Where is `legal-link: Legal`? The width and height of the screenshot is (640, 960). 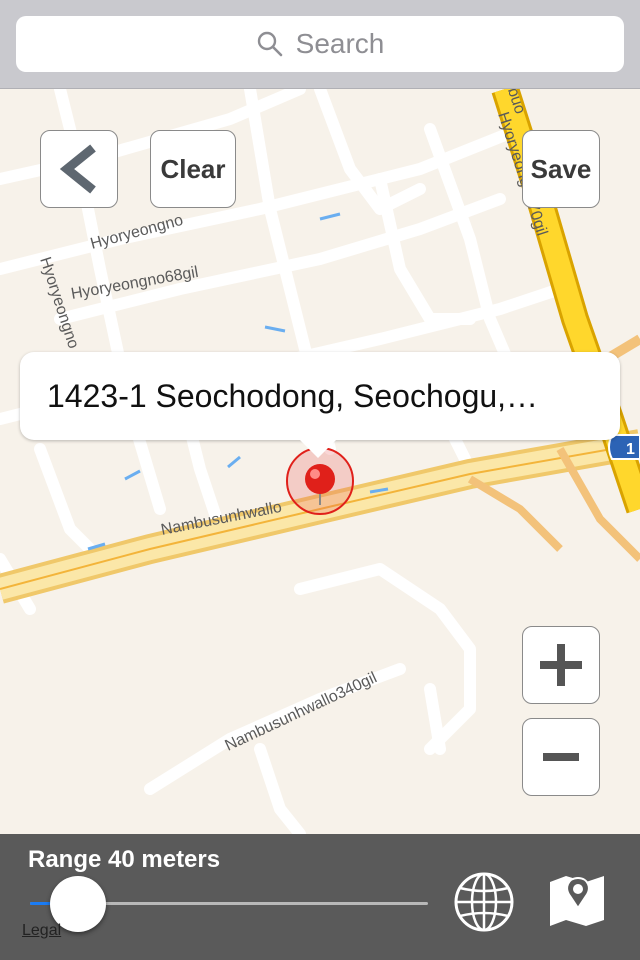
legal-link: Legal is located at coordinates (41, 931).